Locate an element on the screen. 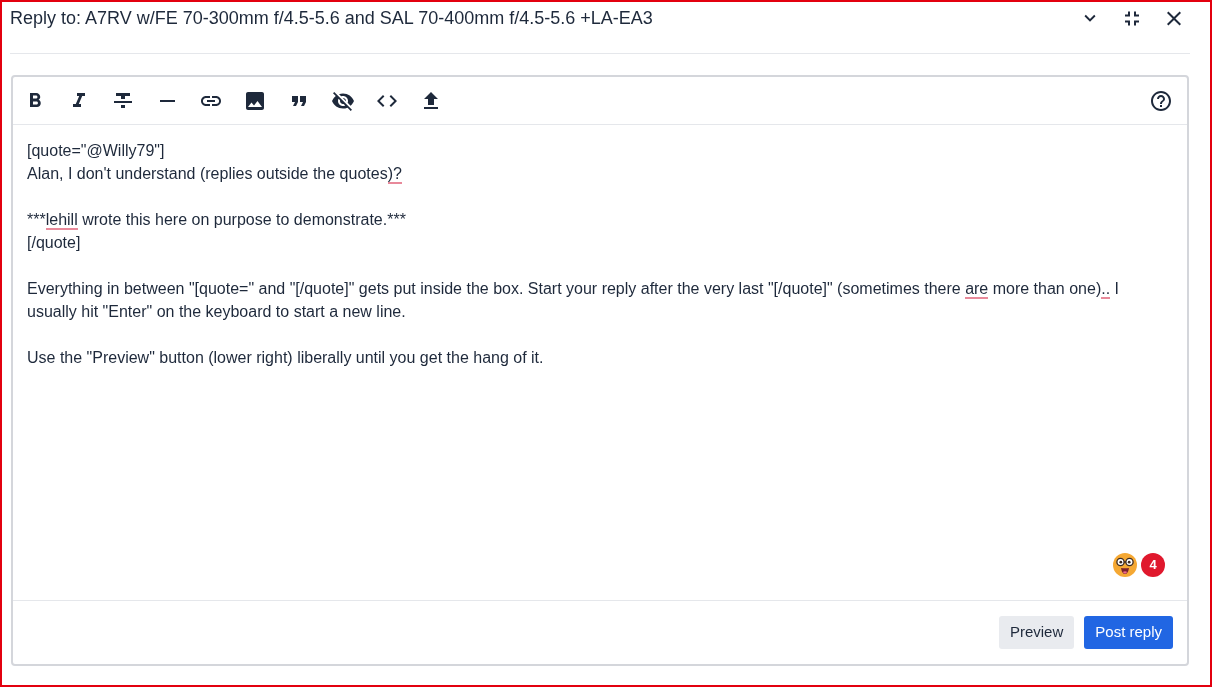 The width and height of the screenshot is (1212, 687). notification-badge: 4 is located at coordinates (1153, 565).